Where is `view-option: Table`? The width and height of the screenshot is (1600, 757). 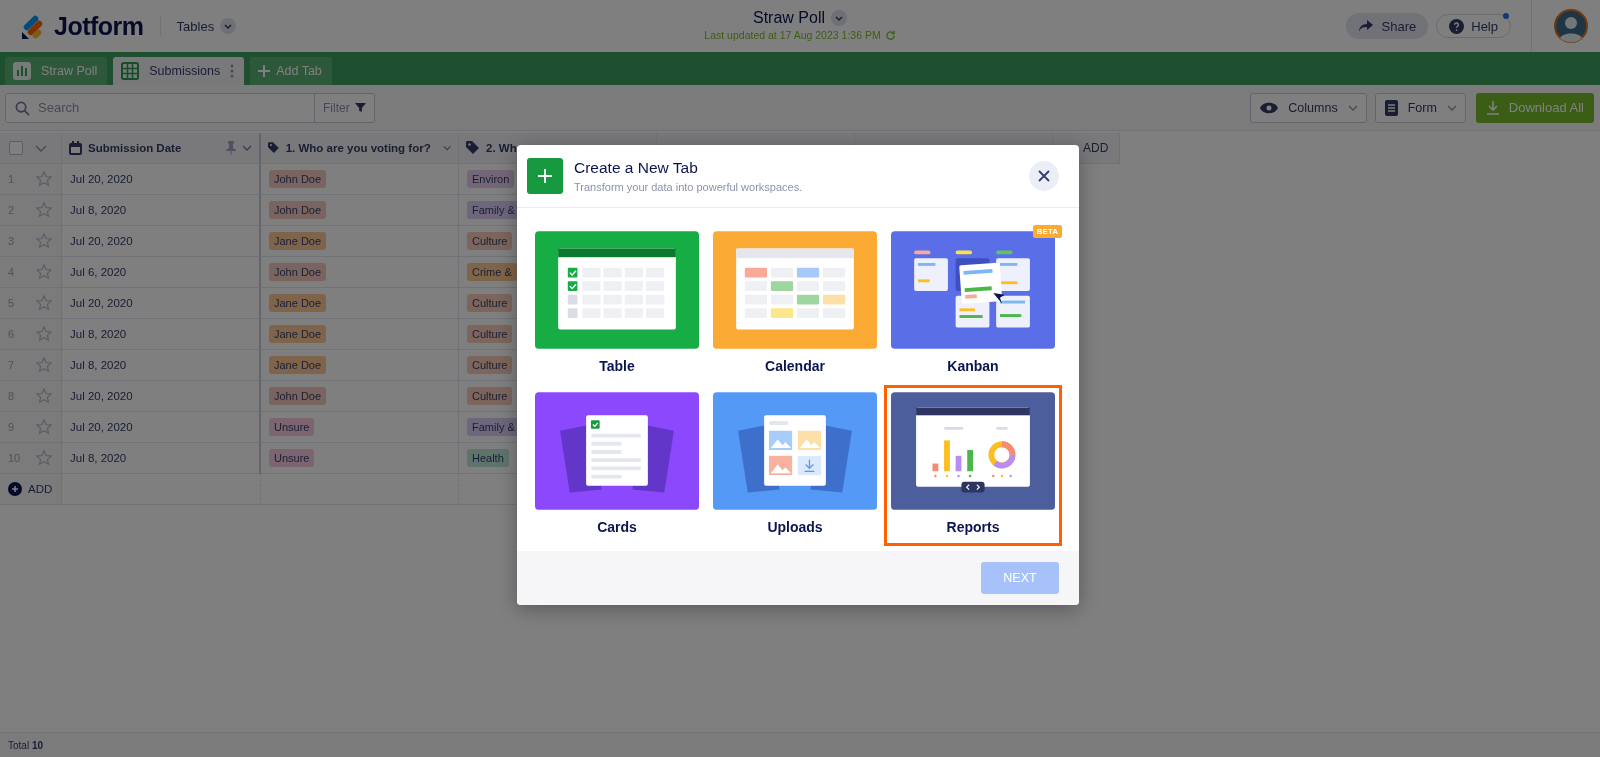
view-option: Table is located at coordinates (617, 304).